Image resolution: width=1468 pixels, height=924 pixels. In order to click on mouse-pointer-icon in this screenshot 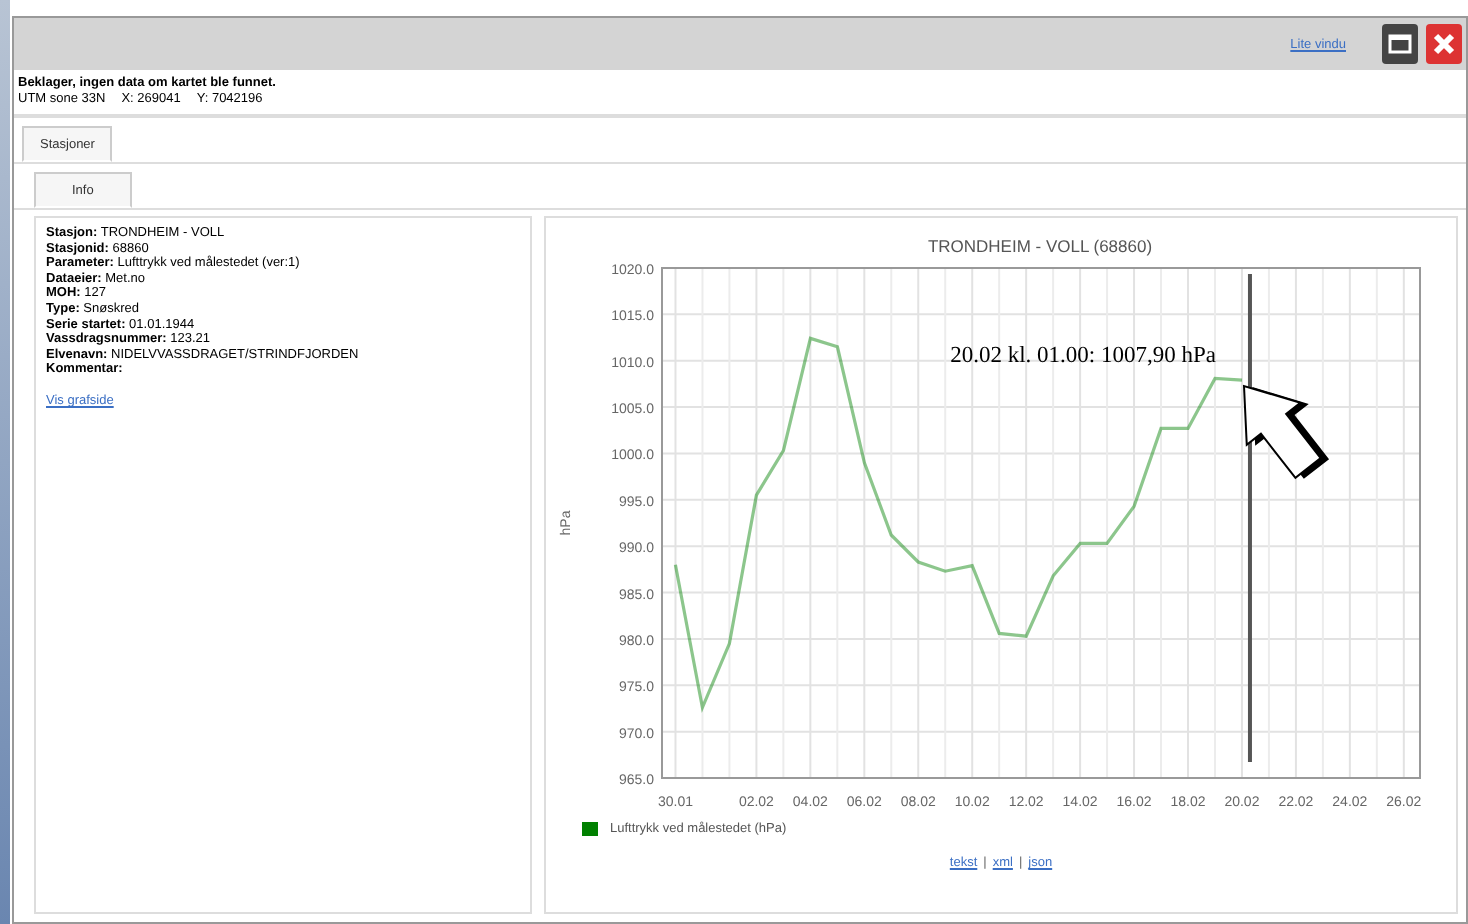, I will do `click(1286, 432)`.